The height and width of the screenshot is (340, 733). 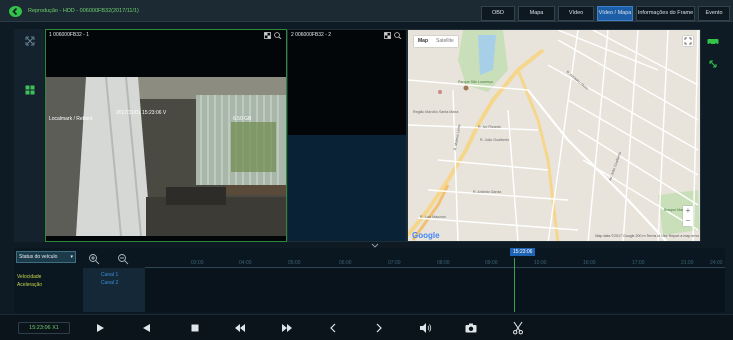 I want to click on vehicle-icon, so click(x=713, y=42).